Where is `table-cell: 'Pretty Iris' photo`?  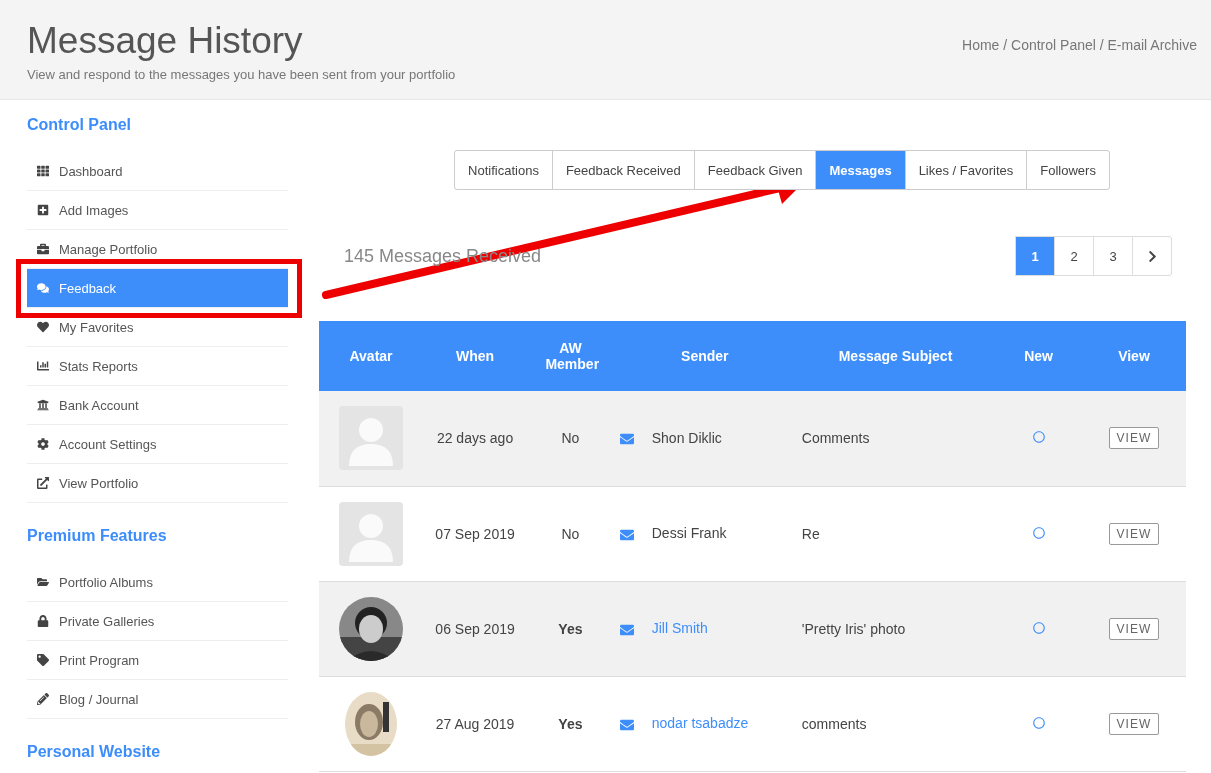 table-cell: 'Pretty Iris' photo is located at coordinates (895, 628).